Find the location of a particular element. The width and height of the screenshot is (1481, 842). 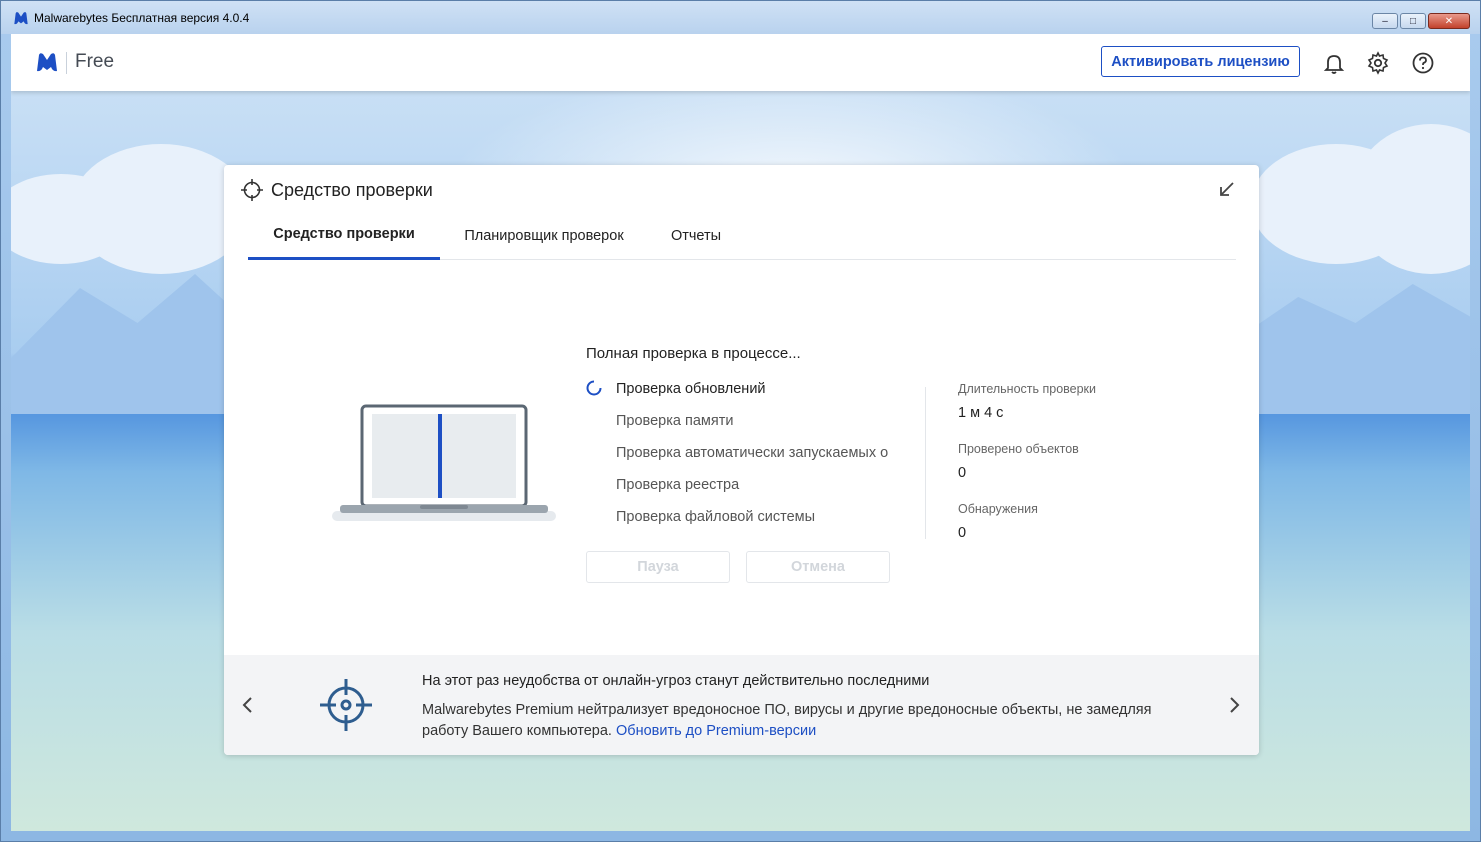

logo-divider is located at coordinates (66, 63).